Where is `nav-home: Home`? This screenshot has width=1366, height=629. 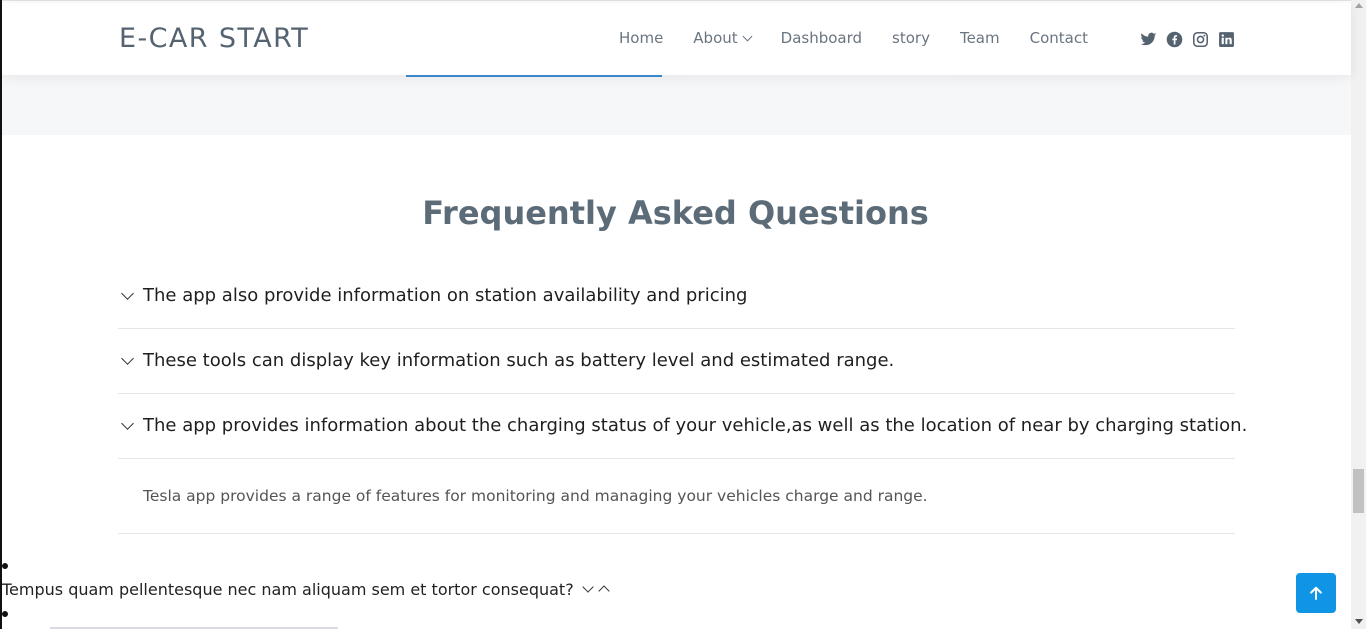
nav-home: Home is located at coordinates (641, 38).